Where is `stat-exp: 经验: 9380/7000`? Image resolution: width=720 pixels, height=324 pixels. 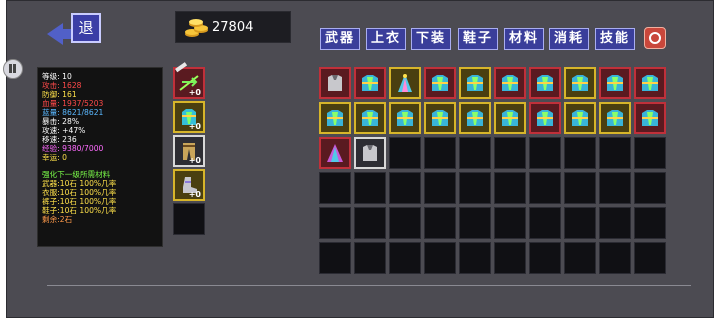 stat-exp: 经验: 9380/7000 is located at coordinates (73, 148).